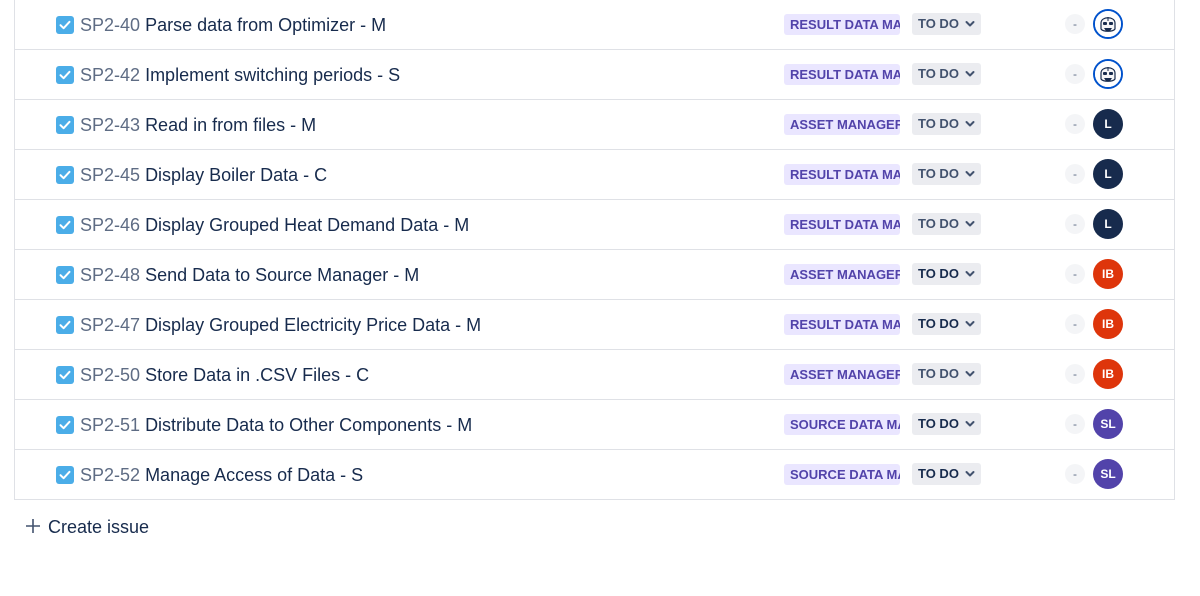 This screenshot has height=596, width=1200. Describe the element at coordinates (282, 275) in the screenshot. I see `issue-title: Send Data to Source Manager - M` at that location.